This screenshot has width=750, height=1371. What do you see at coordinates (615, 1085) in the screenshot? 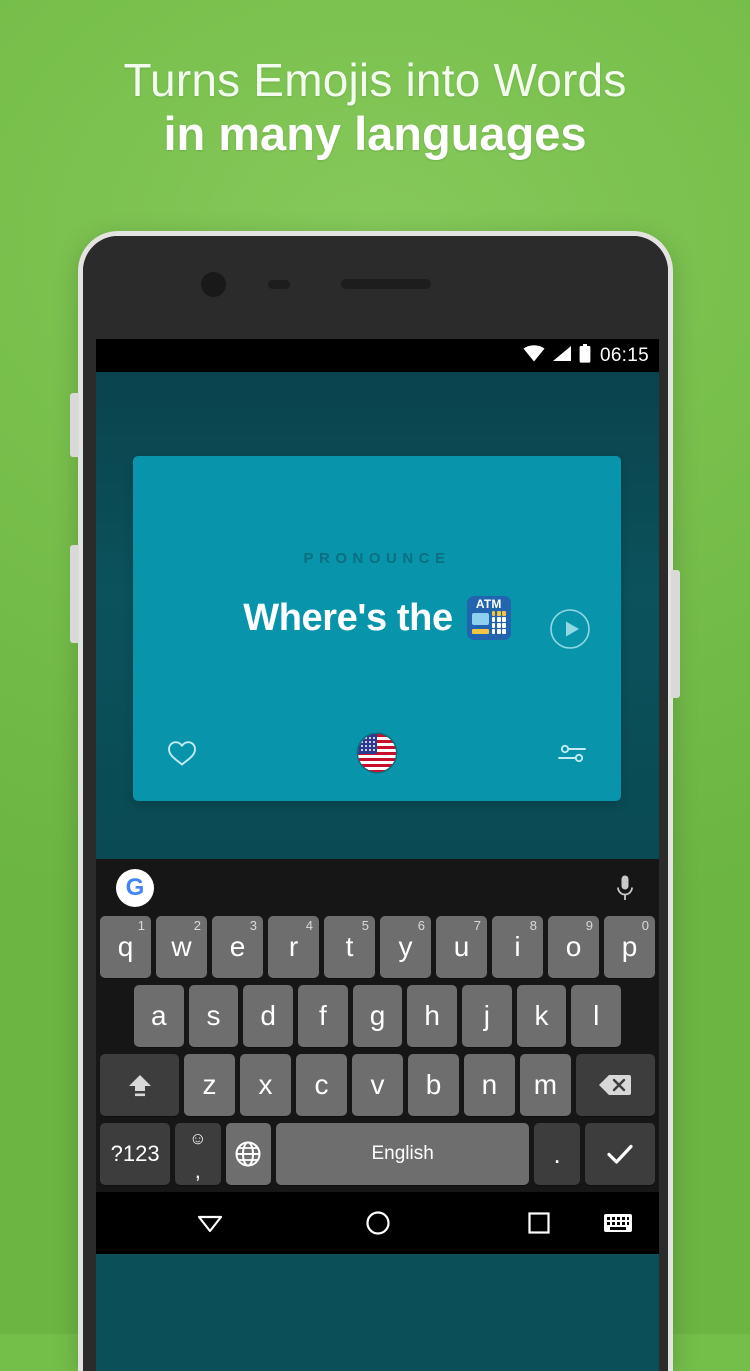
I see `backspace-key` at bounding box center [615, 1085].